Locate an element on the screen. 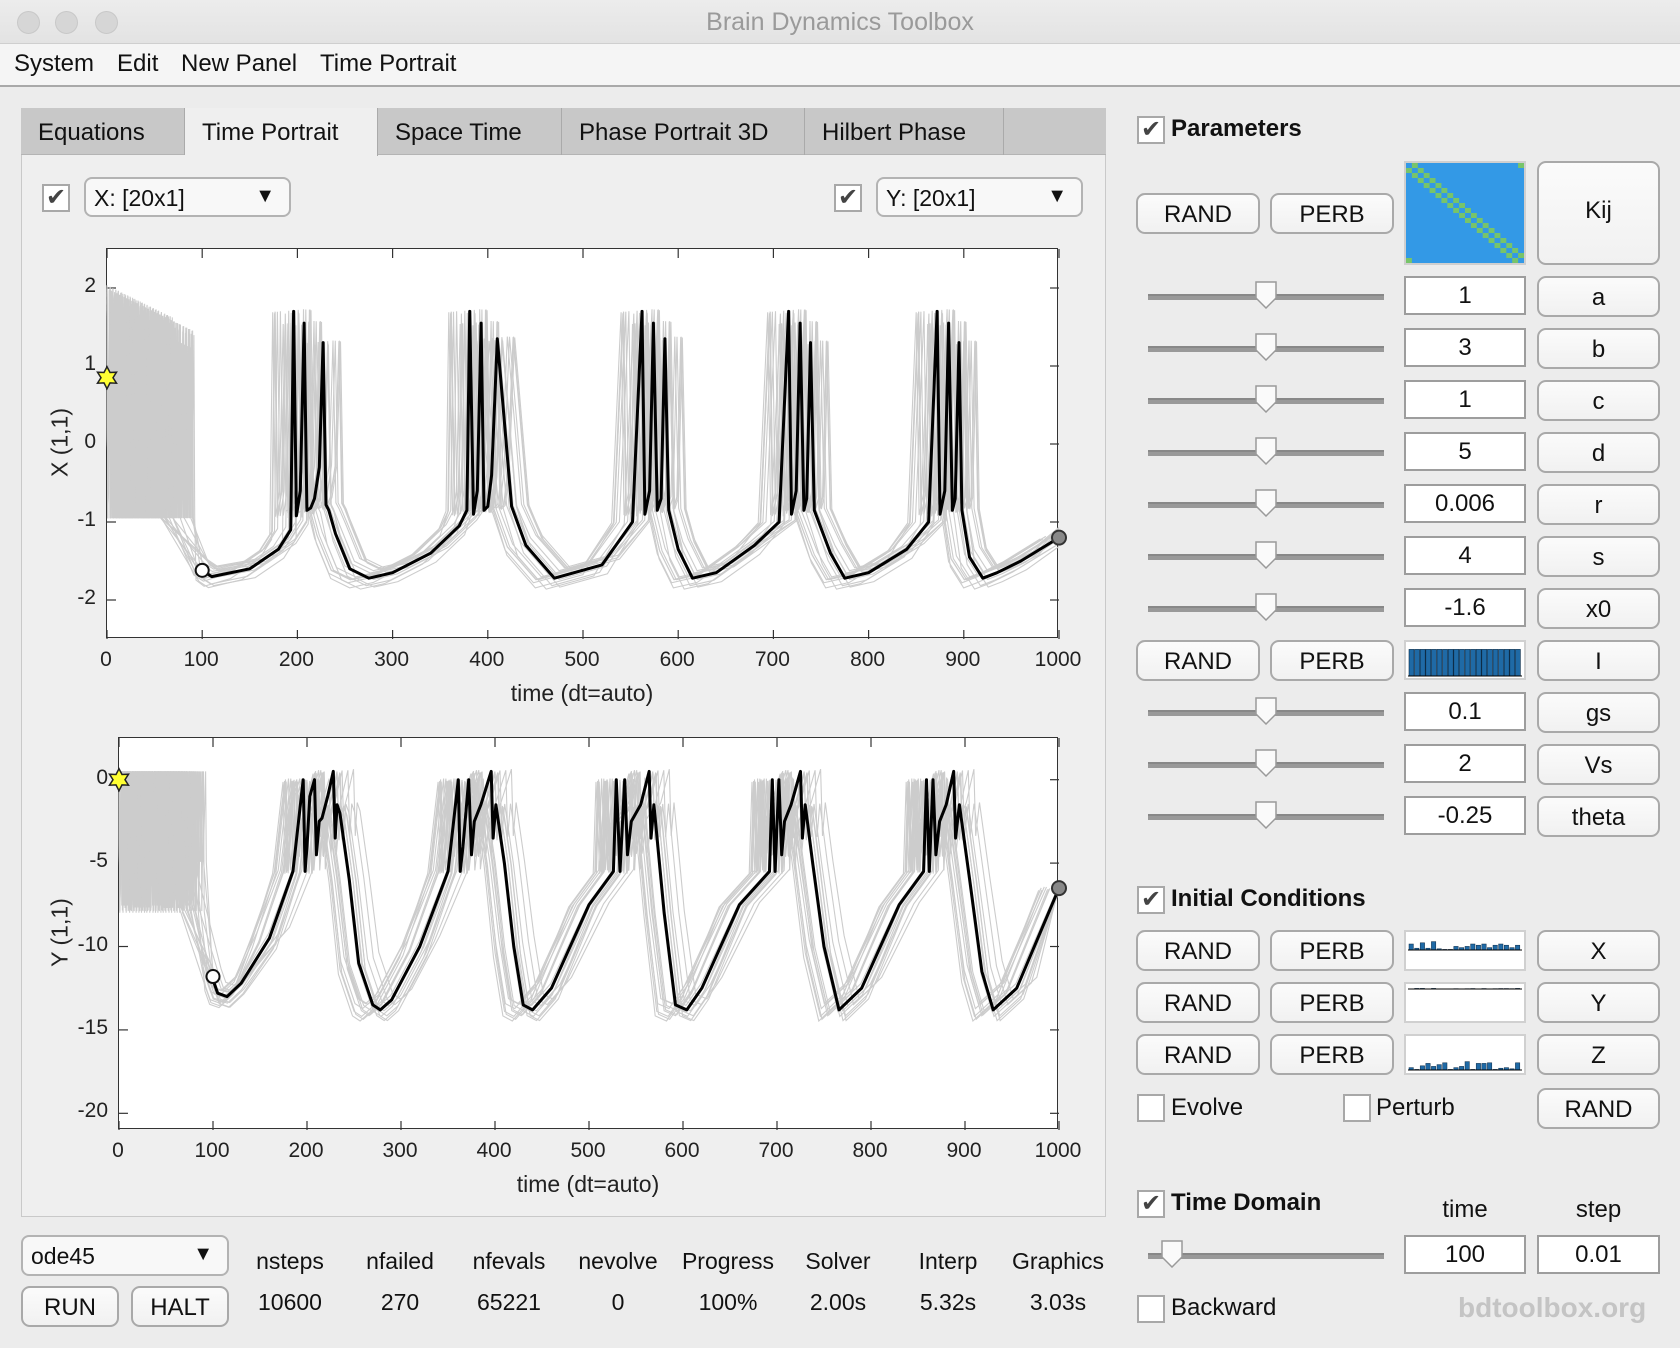  ic-rand-button-Z: RAND is located at coordinates (1198, 1054).